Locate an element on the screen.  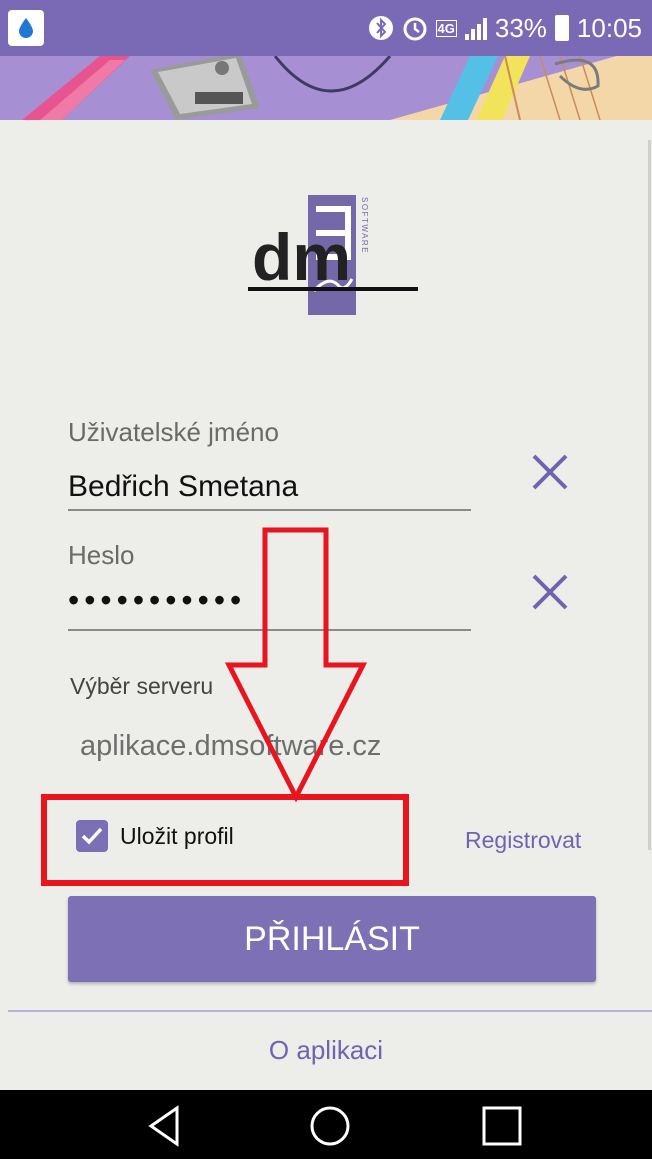
battery-icon is located at coordinates (561, 28).